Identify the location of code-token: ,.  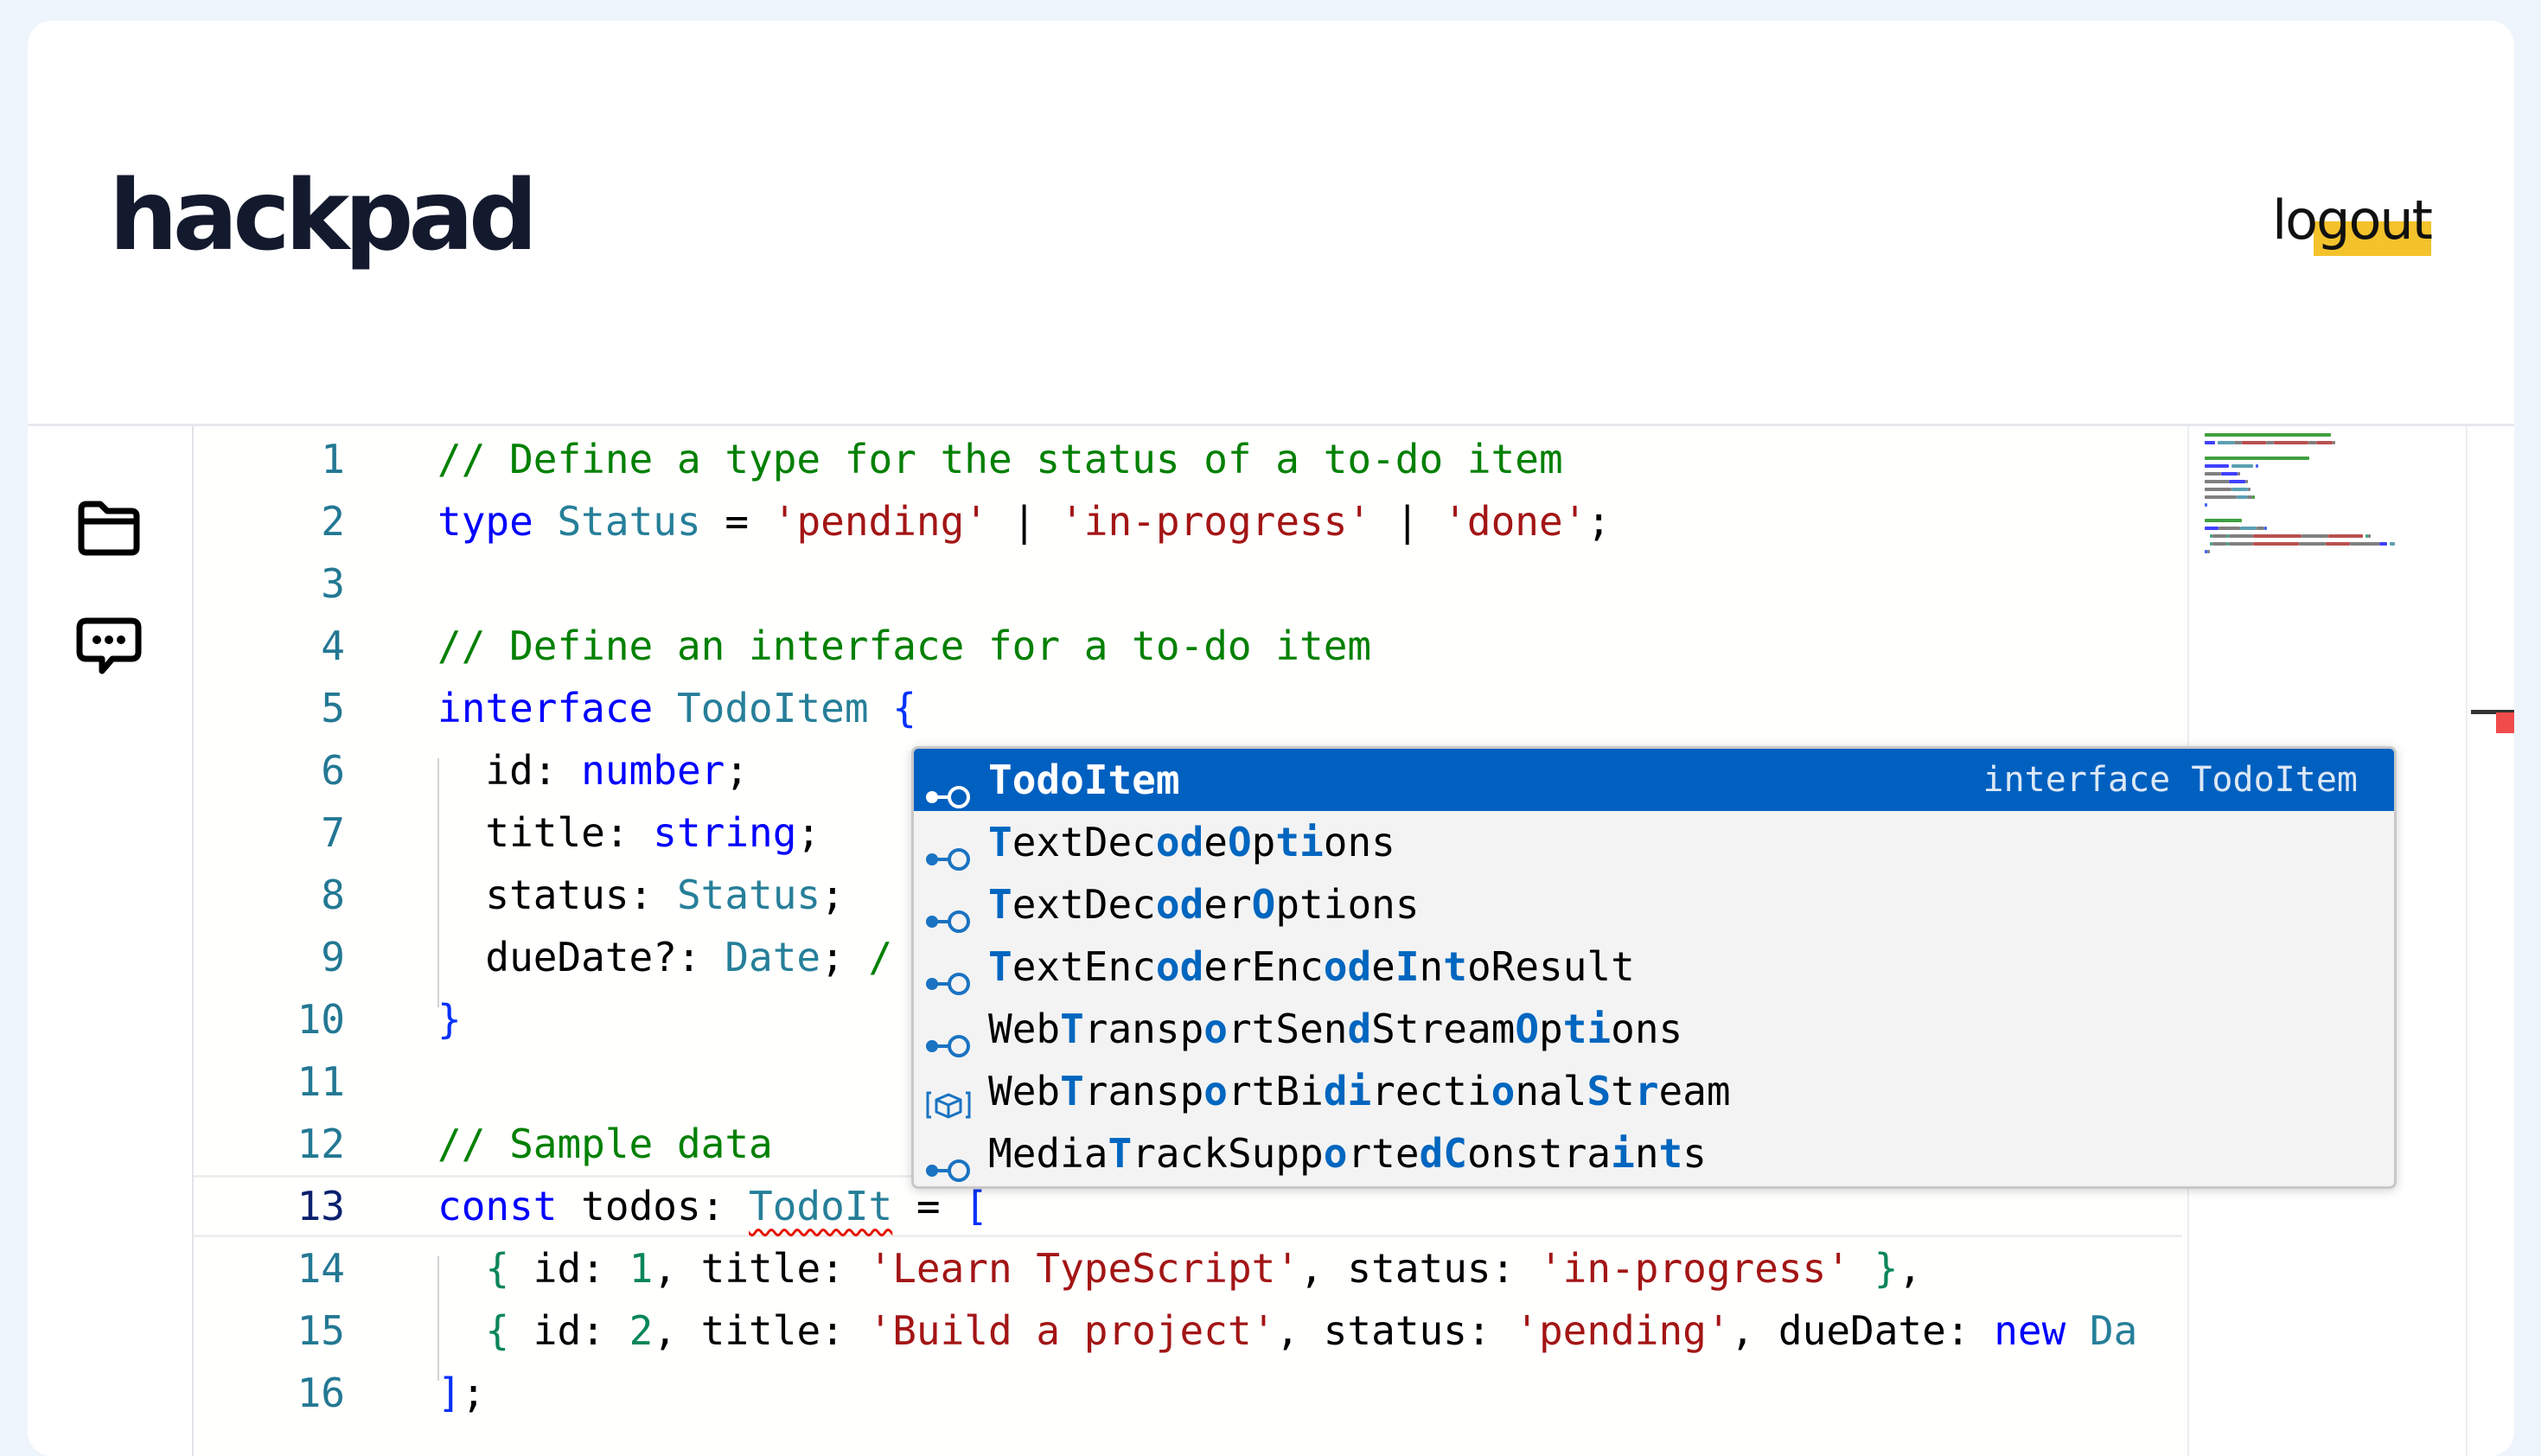
(1910, 1268).